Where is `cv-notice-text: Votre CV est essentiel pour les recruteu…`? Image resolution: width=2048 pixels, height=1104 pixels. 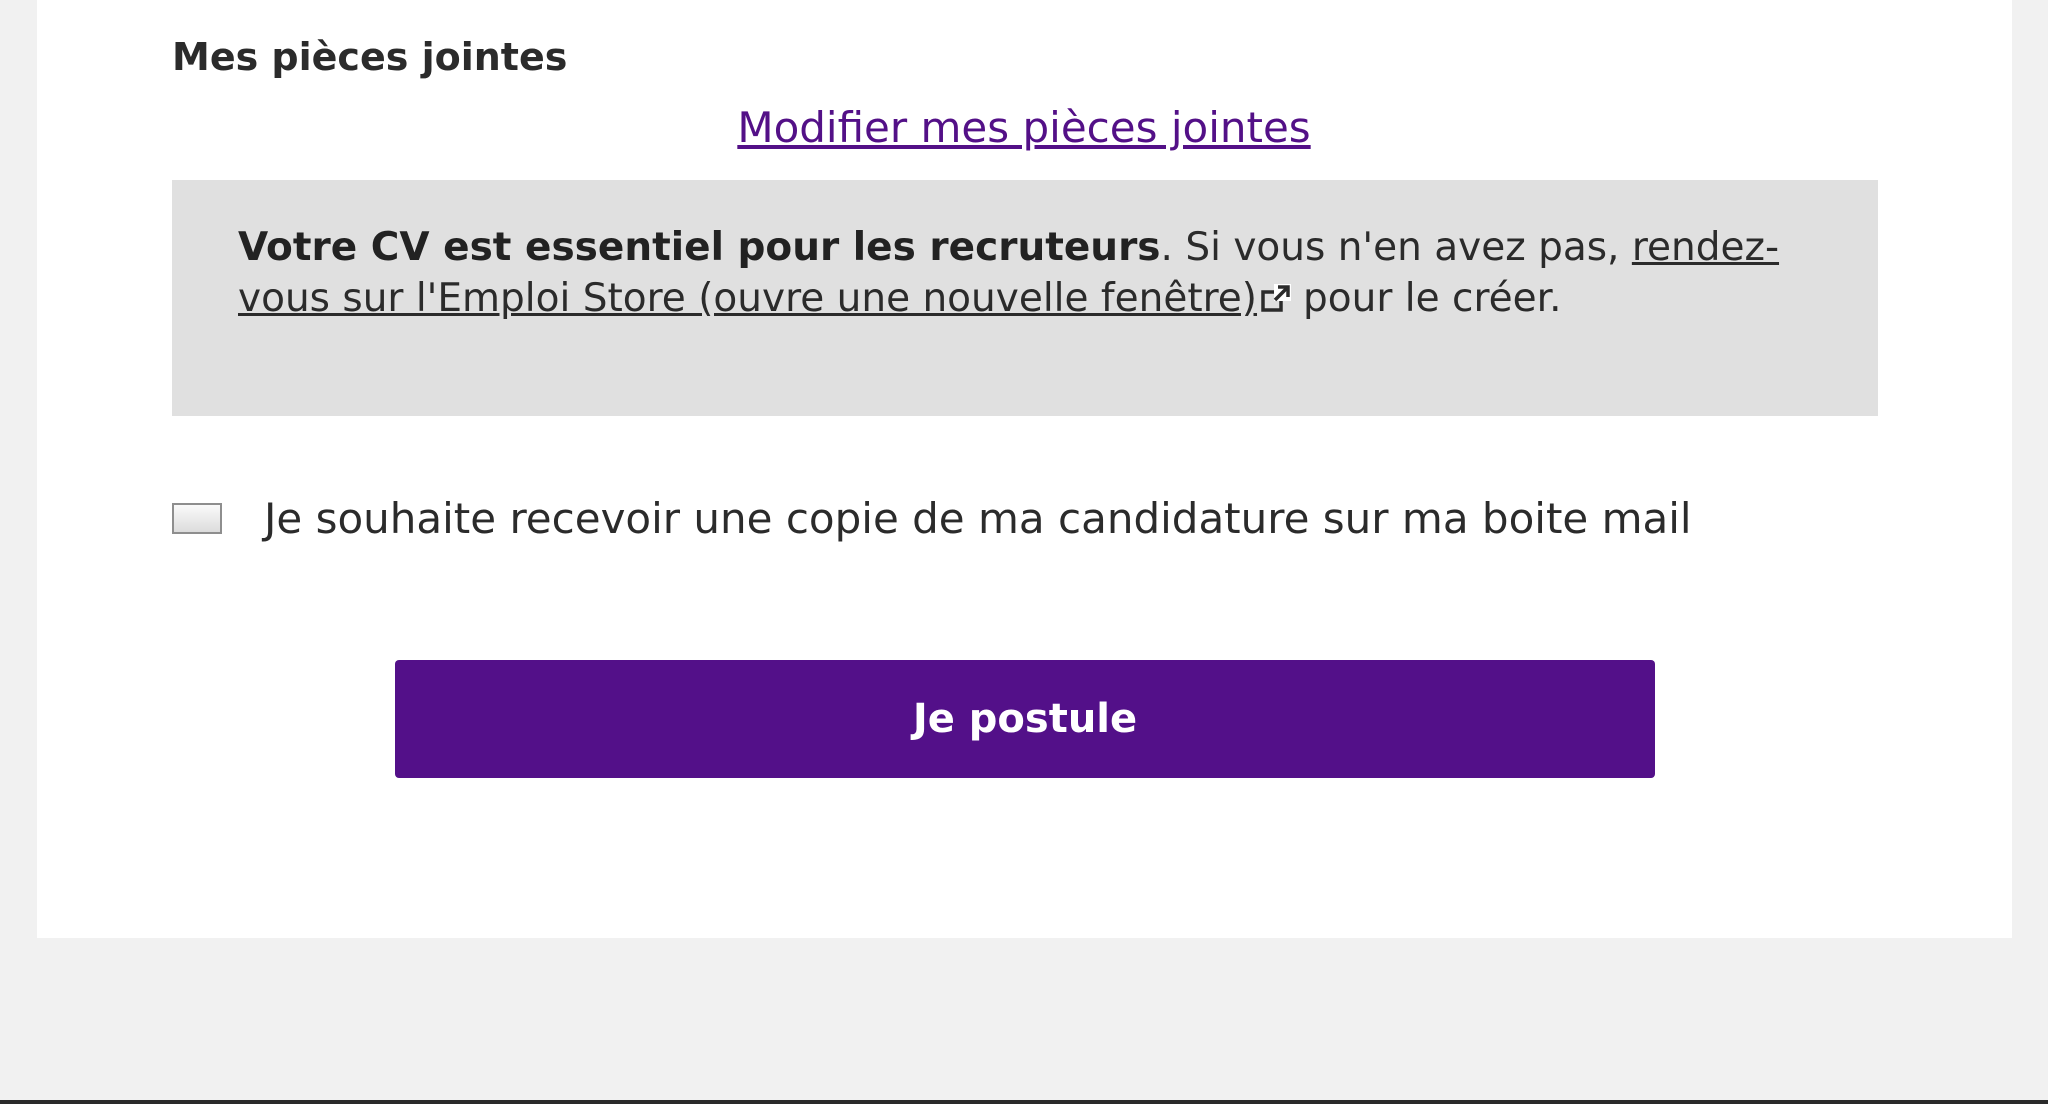
cv-notice-text: Votre CV est essentiel pour les recruteu… is located at coordinates (1048, 274).